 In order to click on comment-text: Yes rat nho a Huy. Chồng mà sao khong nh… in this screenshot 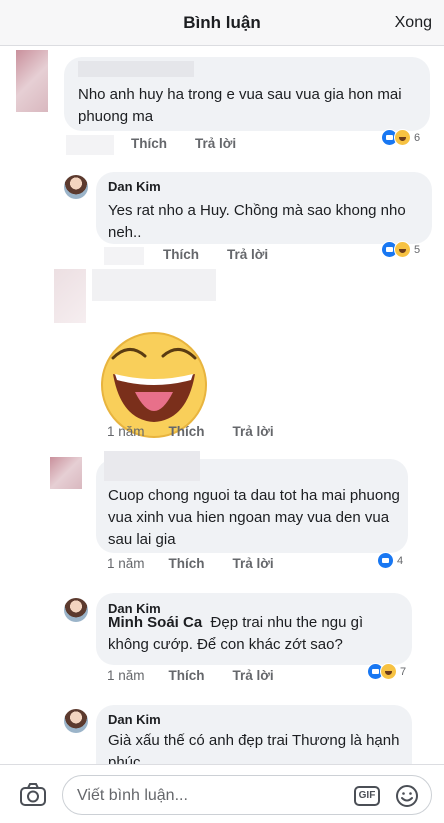, I will do `click(257, 221)`.